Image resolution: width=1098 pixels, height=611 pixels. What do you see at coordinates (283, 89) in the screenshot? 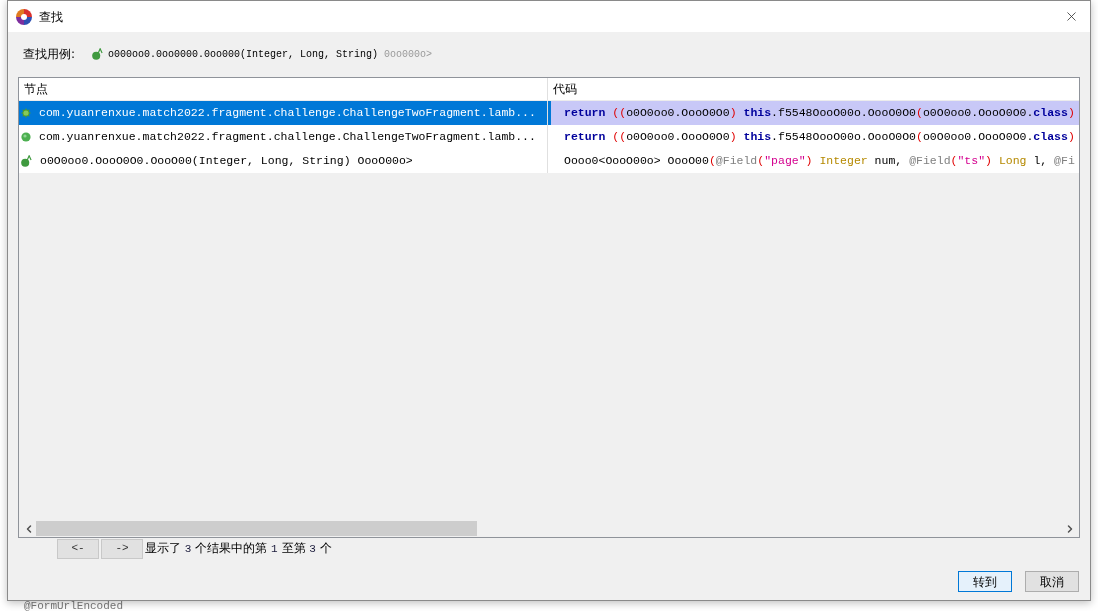
I see `column-header: 节点` at bounding box center [283, 89].